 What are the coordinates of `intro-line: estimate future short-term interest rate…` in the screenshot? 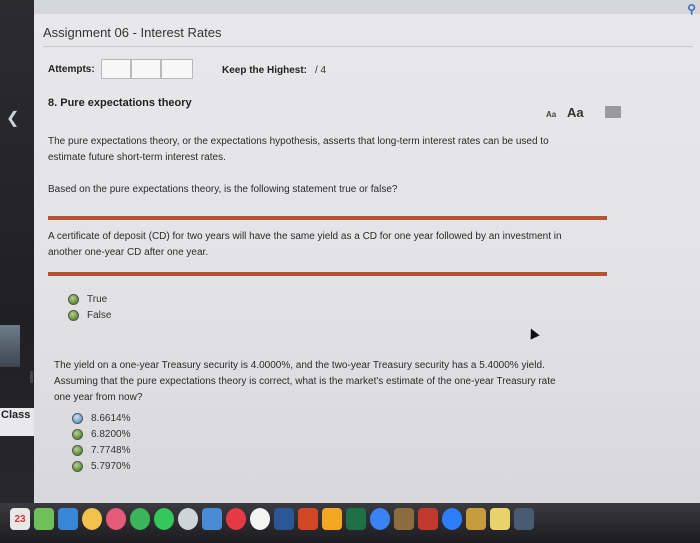 It's located at (137, 157).